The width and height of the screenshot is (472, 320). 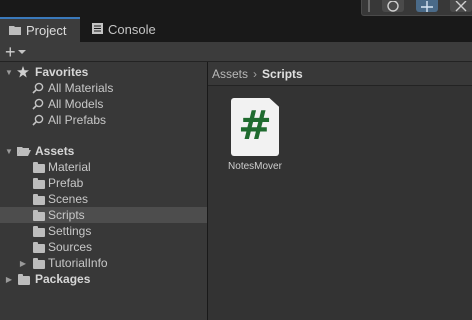 What do you see at coordinates (78, 263) in the screenshot?
I see `folder-label: TutorialInfo` at bounding box center [78, 263].